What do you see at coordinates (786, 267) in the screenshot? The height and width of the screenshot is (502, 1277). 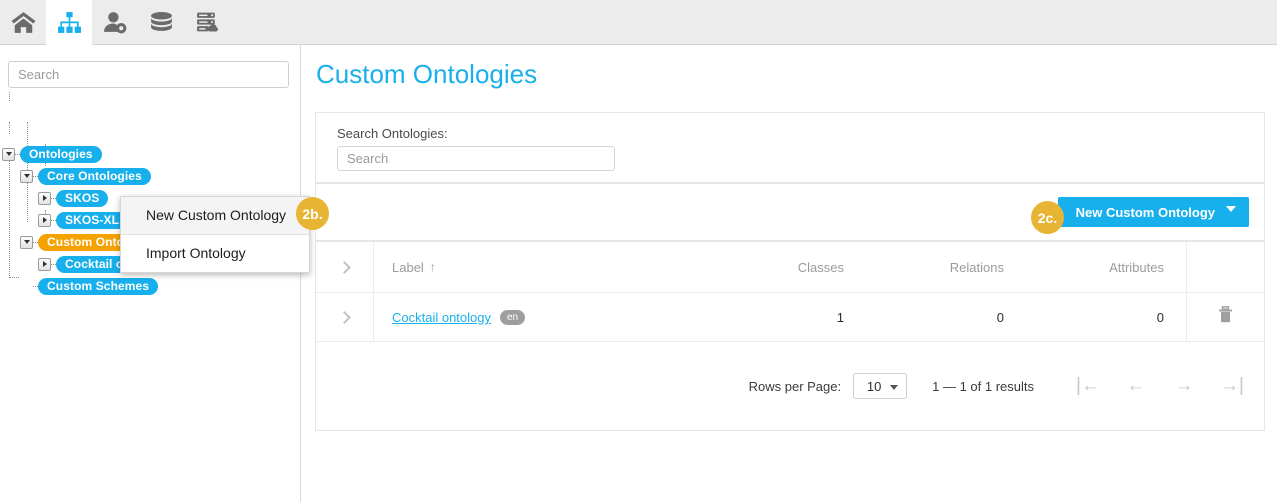 I see `column-header-classes: Classes` at bounding box center [786, 267].